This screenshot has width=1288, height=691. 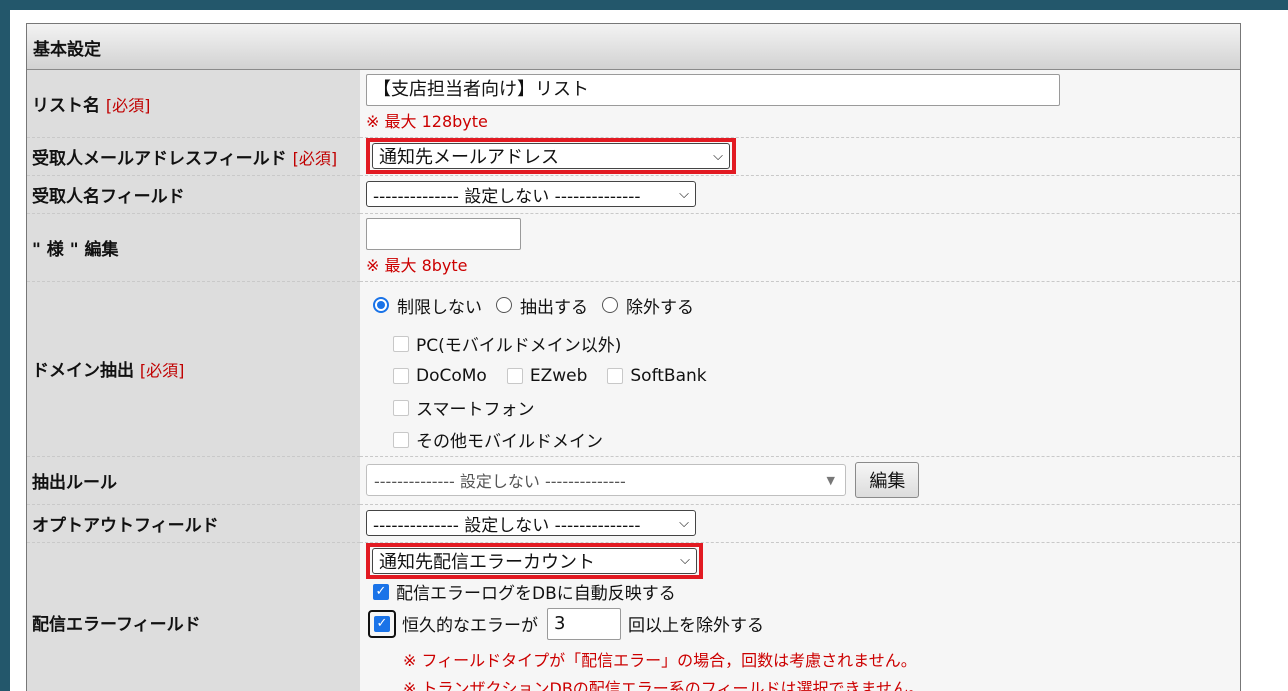 I want to click on recipient-email-selected: 通知先メールアドレス, so click(x=469, y=157).